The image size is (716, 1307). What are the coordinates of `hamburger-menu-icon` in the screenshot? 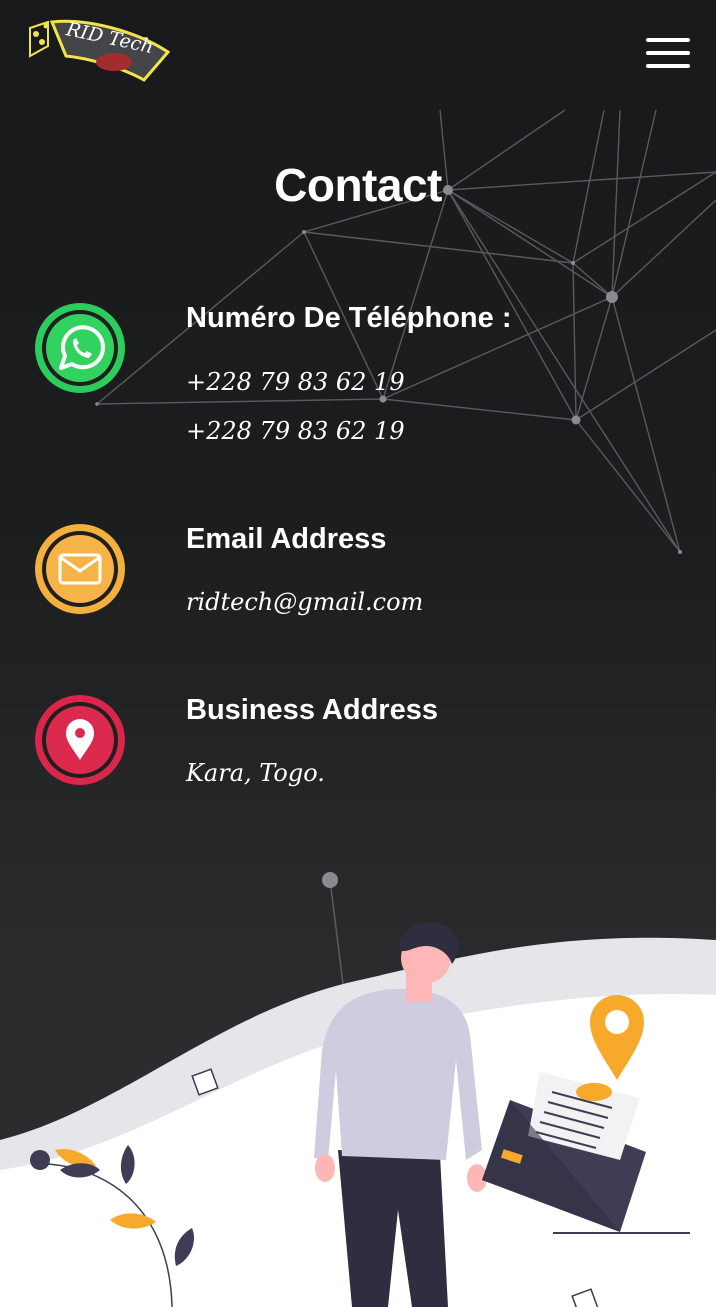 It's located at (668, 53).